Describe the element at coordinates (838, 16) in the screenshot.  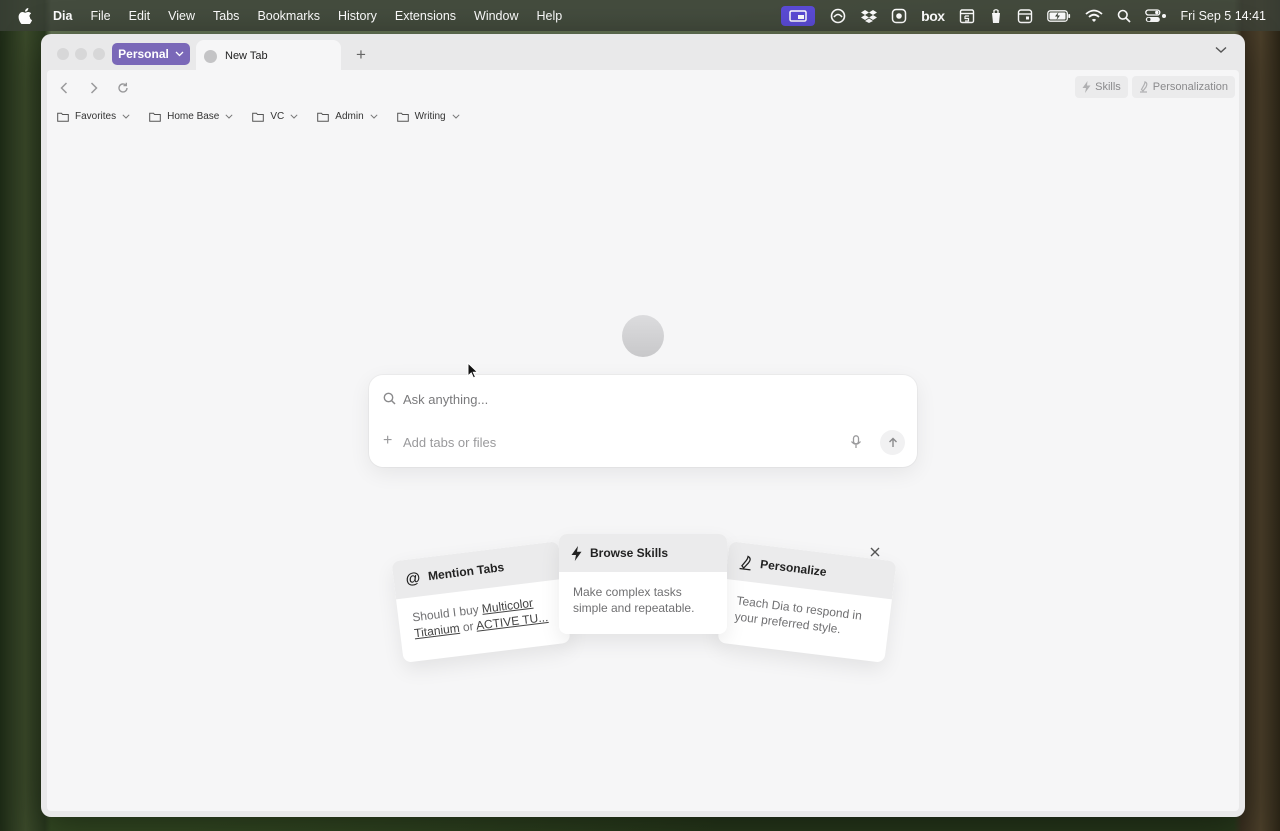
I see `creative-cloud-icon` at that location.